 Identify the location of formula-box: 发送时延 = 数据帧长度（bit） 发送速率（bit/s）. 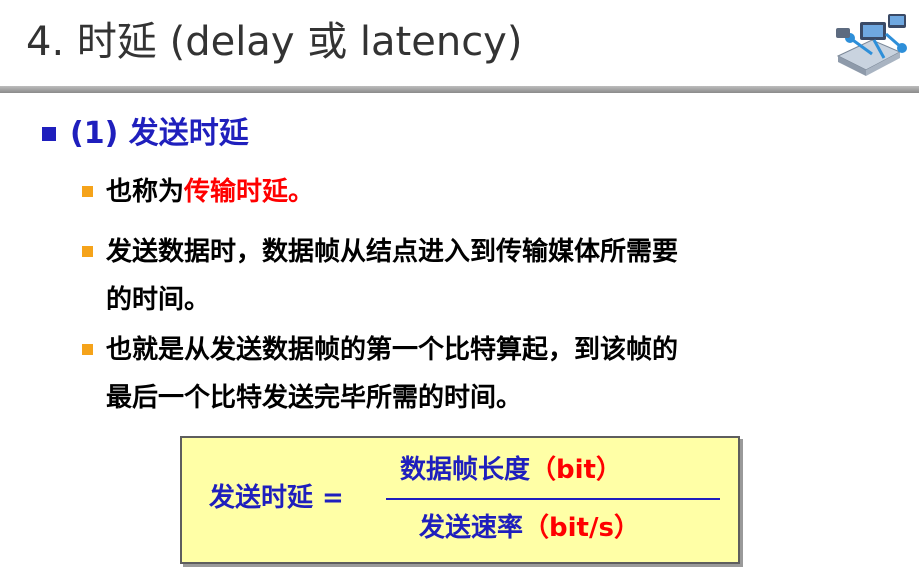
(460, 500).